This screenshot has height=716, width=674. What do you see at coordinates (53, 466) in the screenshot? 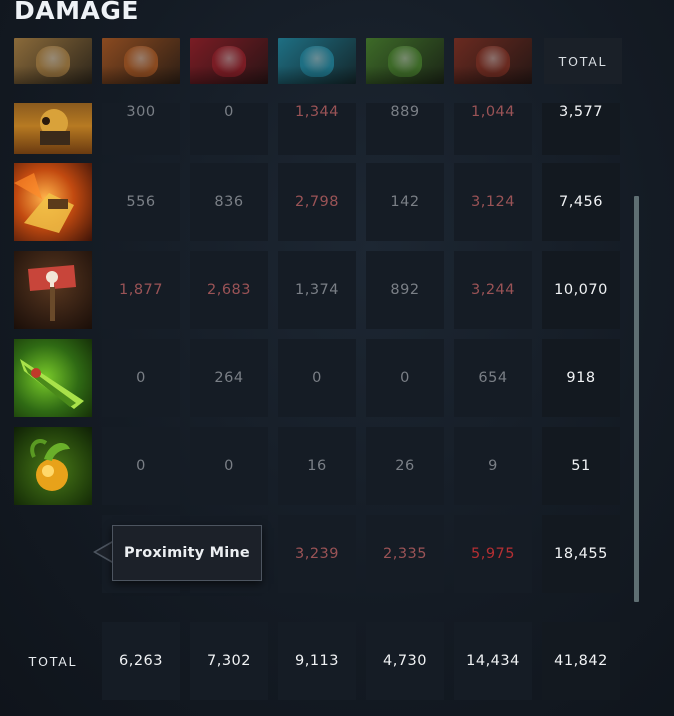
I see `glowing-fruit-item-icon` at bounding box center [53, 466].